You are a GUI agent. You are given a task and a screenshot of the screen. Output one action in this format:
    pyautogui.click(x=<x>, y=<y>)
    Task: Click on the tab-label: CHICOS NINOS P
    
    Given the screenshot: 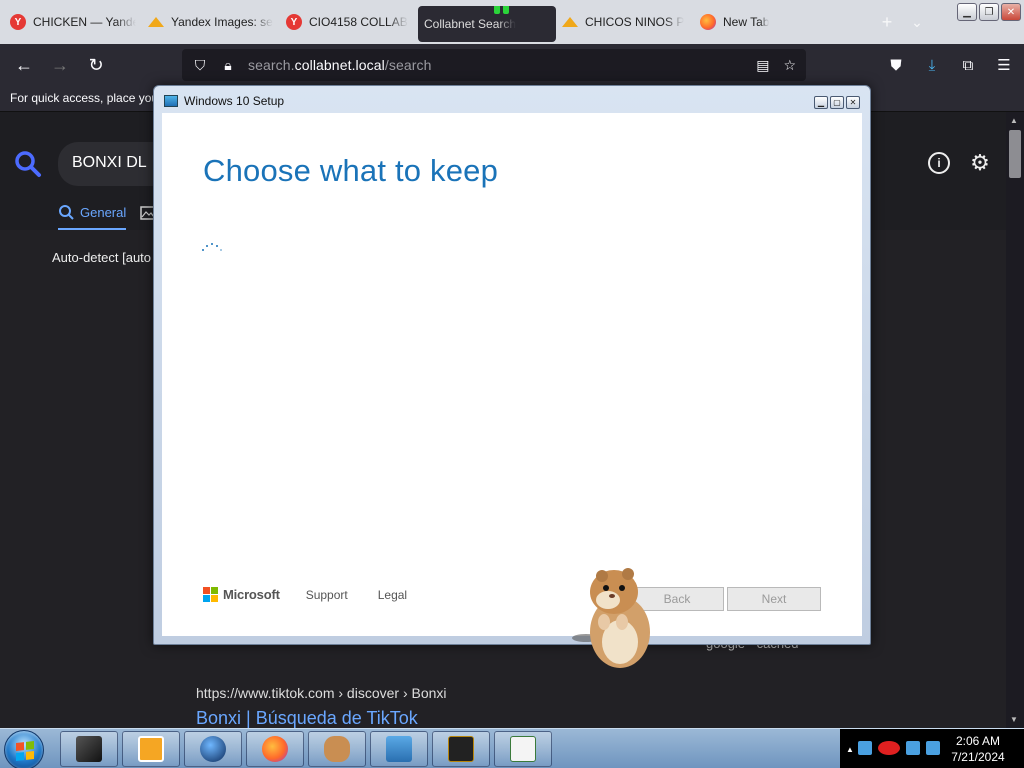 What is the action you would take?
    pyautogui.click(x=635, y=22)
    